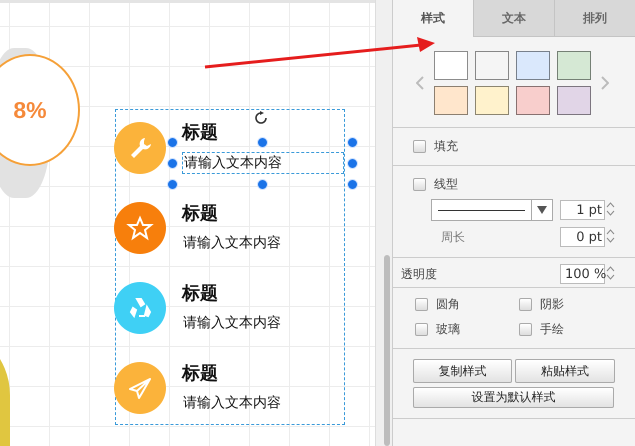 The height and width of the screenshot is (446, 635). I want to click on checkbox-label: 阴影, so click(552, 304).